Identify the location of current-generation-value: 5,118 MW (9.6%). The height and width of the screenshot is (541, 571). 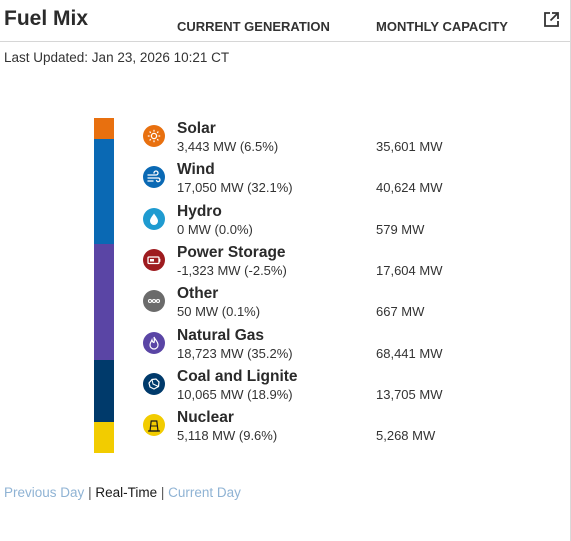
(227, 436).